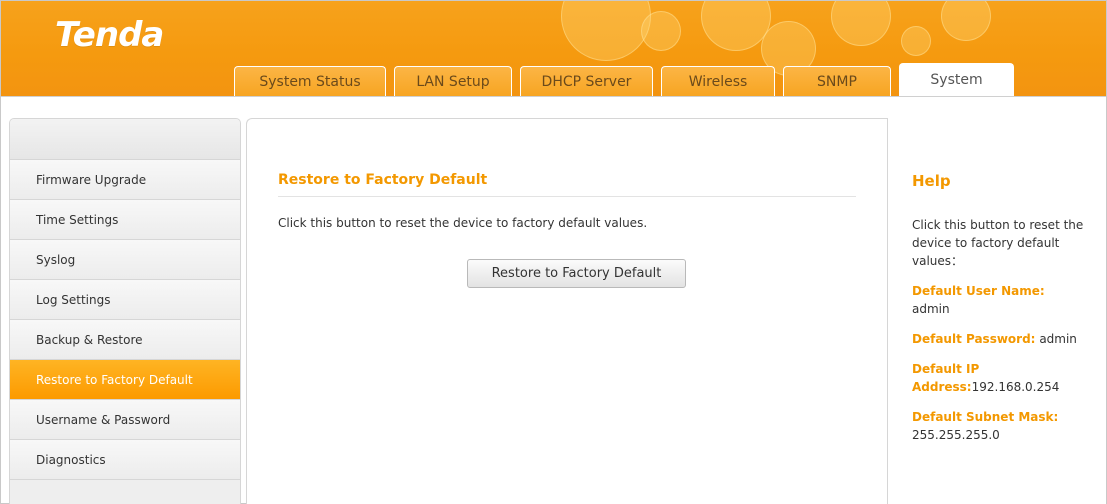 This screenshot has height=504, width=1107. I want to click on help-mask-value: 255.255.255.0, so click(956, 435).